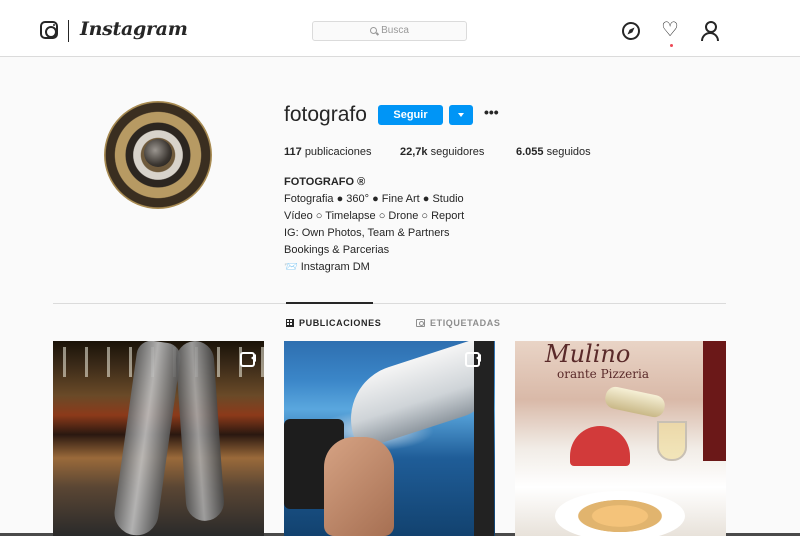  Describe the element at coordinates (530, 152) in the screenshot. I see `following-count: 6.055` at that location.